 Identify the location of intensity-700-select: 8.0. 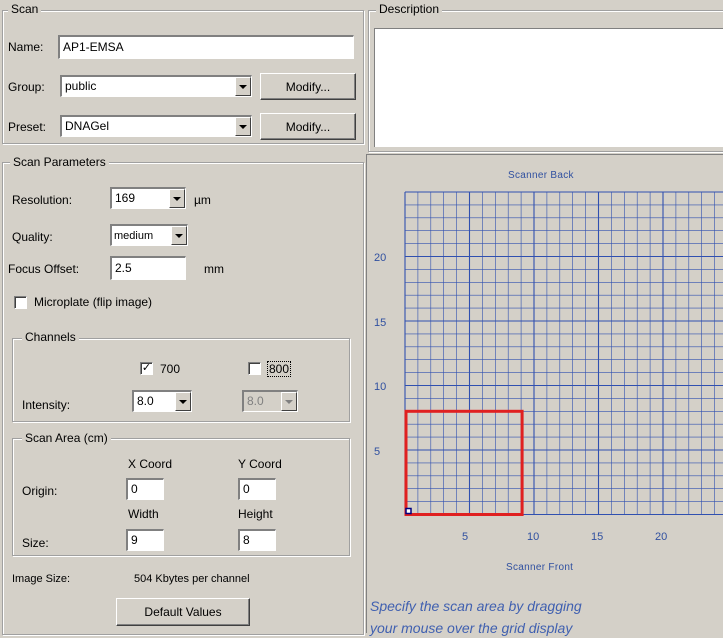
(162, 401).